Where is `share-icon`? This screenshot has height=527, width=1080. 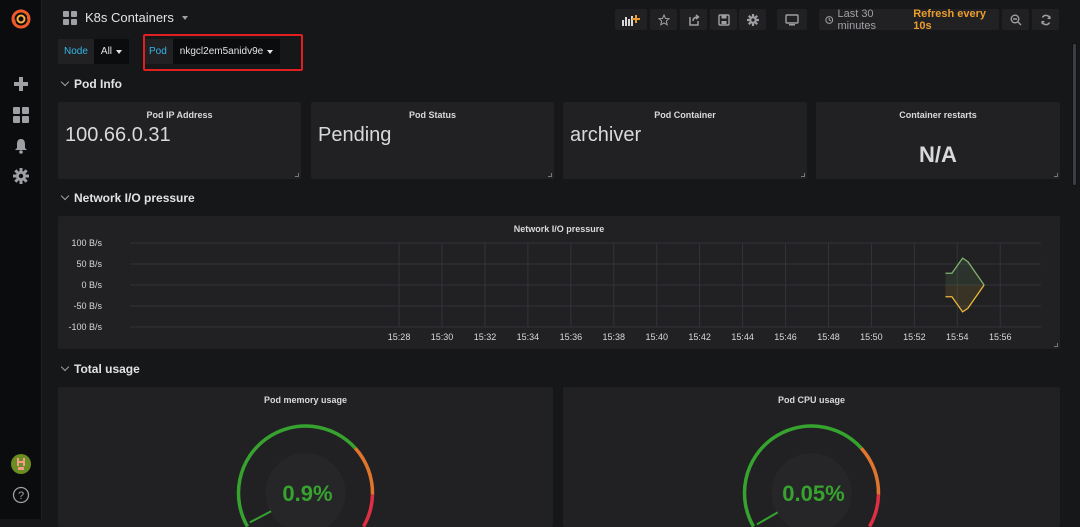
share-icon is located at coordinates (694, 20).